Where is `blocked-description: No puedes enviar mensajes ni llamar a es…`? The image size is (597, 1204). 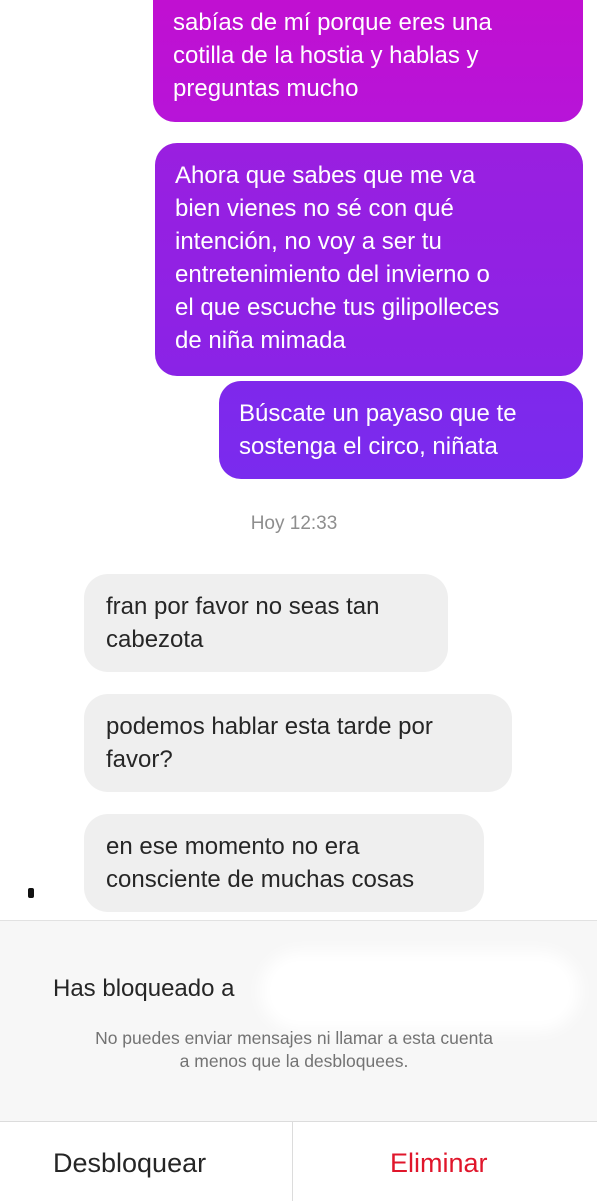 blocked-description: No puedes enviar mensajes ni llamar a es… is located at coordinates (294, 1049).